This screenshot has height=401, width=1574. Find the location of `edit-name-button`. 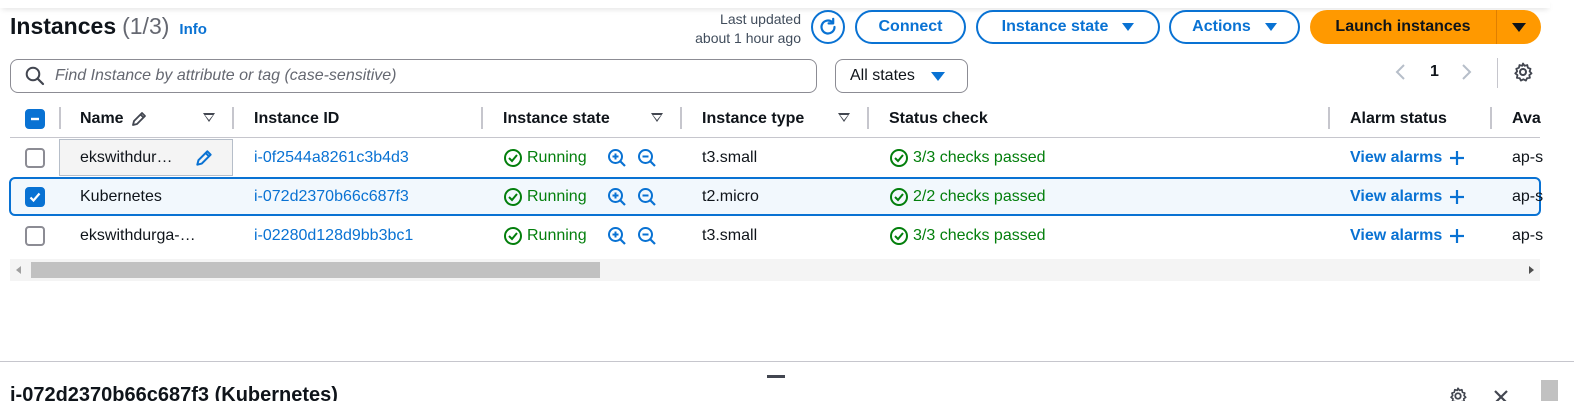

edit-name-button is located at coordinates (204, 157).